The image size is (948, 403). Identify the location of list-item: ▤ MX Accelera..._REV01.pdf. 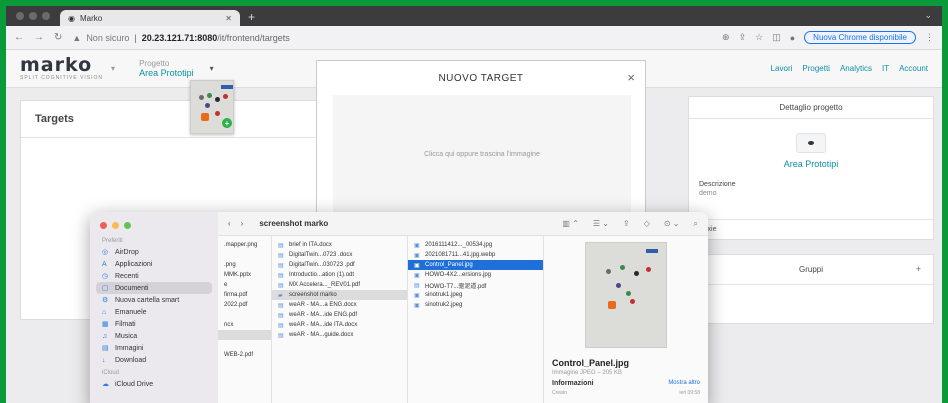
(339, 285).